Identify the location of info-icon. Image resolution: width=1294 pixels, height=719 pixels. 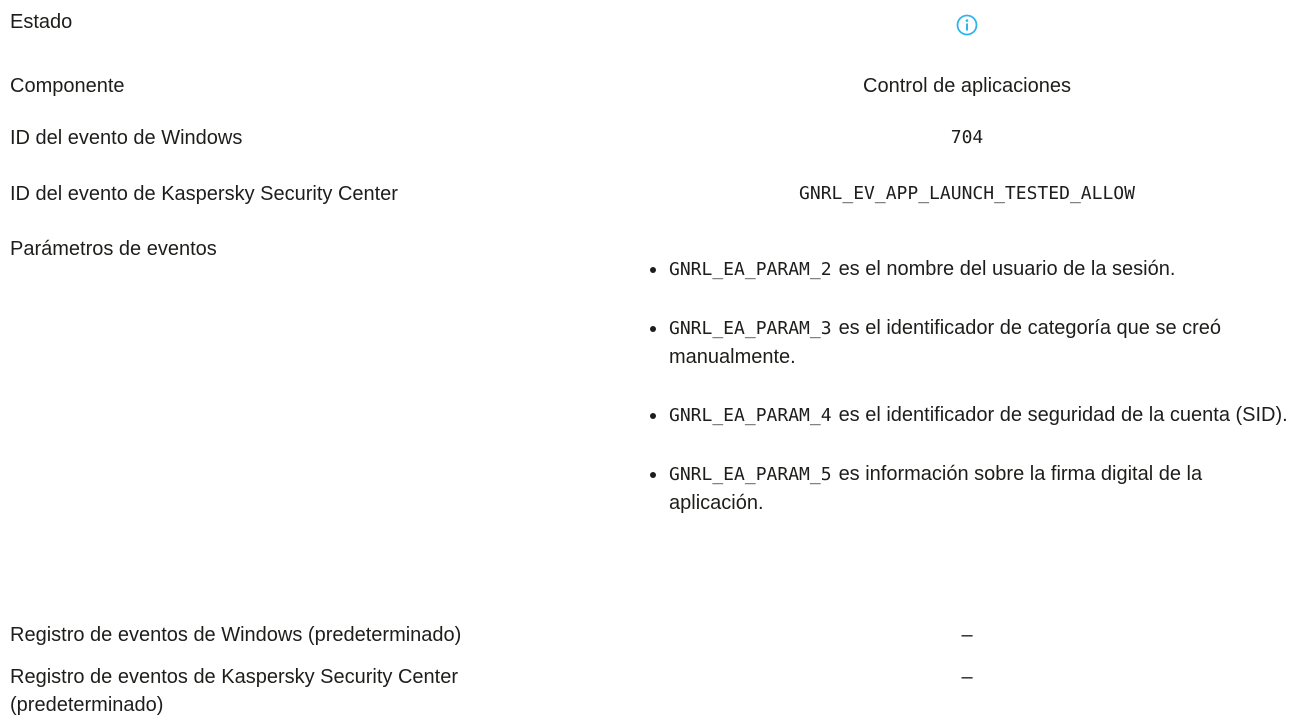
(967, 25).